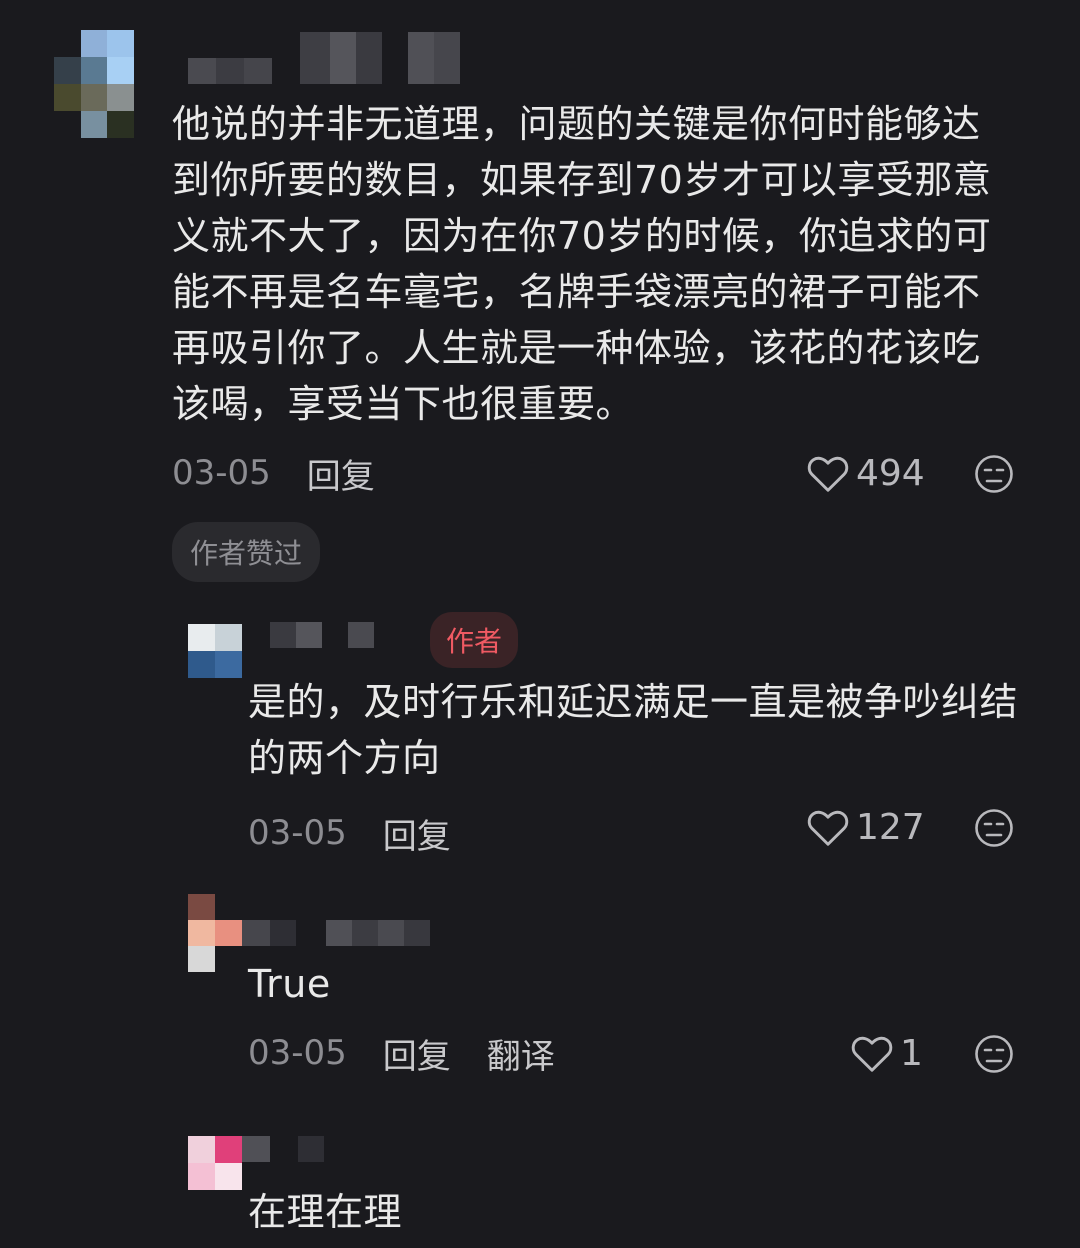 The width and height of the screenshot is (1080, 1248). I want to click on comment-text: 在理在理, so click(325, 1212).